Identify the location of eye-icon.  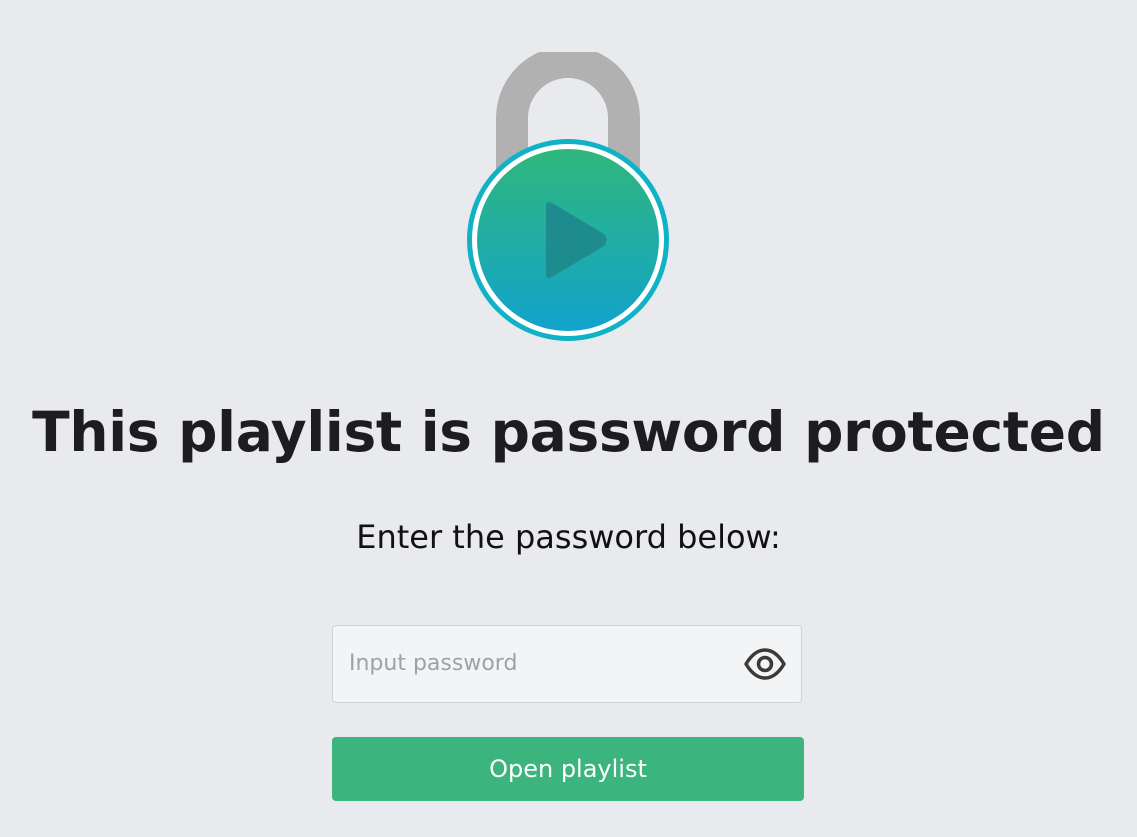
(765, 664).